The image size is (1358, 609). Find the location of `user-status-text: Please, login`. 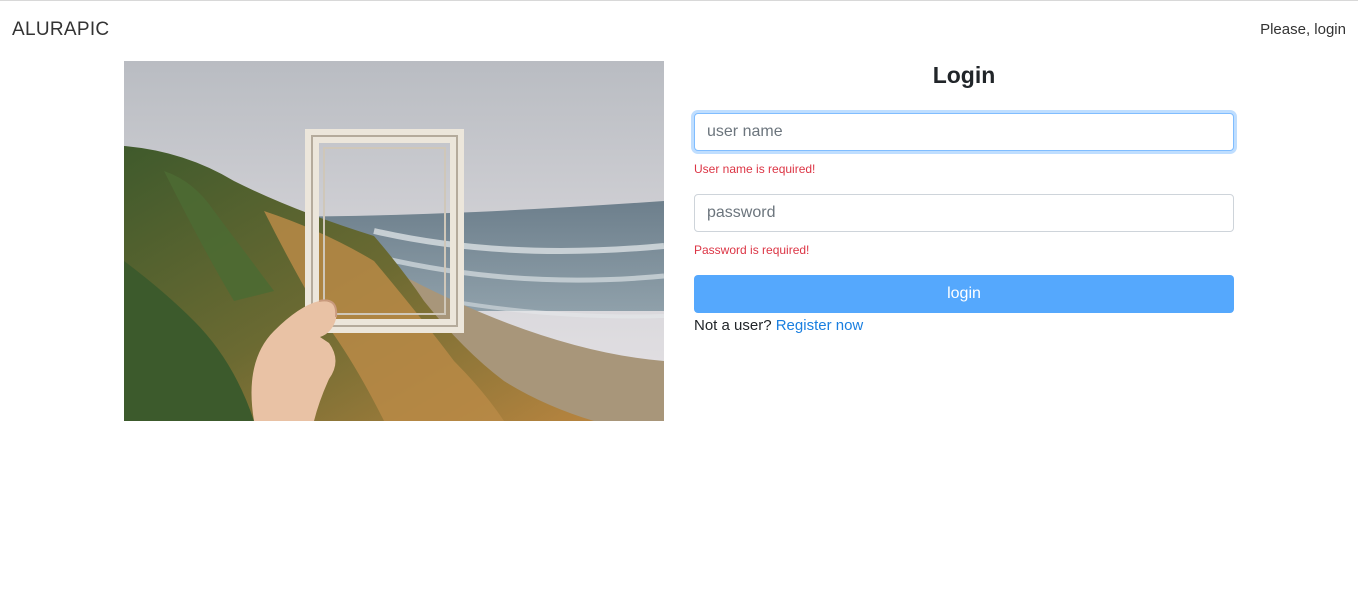

user-status-text: Please, login is located at coordinates (1303, 29).